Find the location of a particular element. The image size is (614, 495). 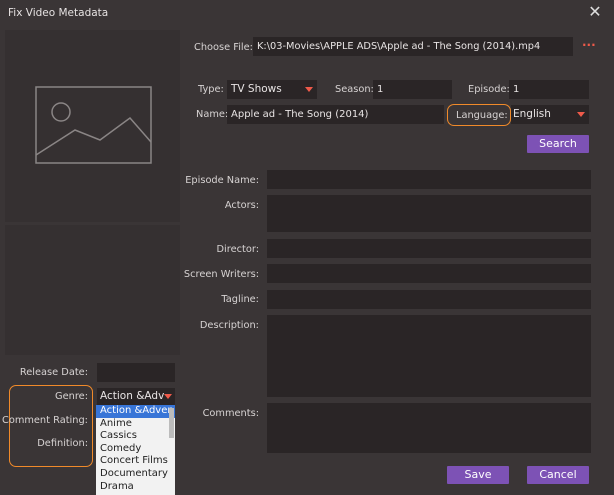

name-value: Apple ad - The Song (2014) is located at coordinates (300, 114).